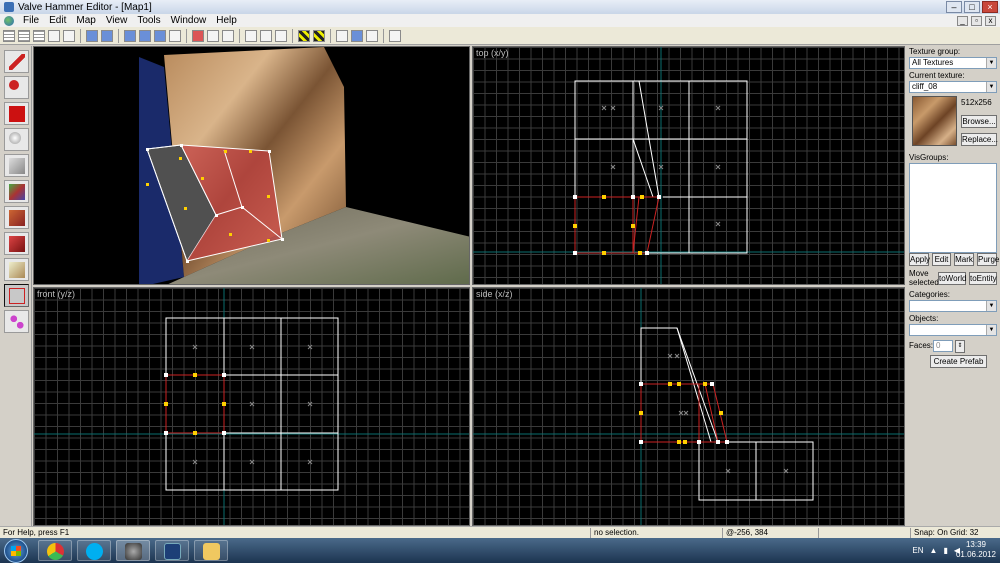 Image resolution: width=1000 pixels, height=563 pixels. Describe the element at coordinates (85, 20) in the screenshot. I see `menu-map: Map` at that location.